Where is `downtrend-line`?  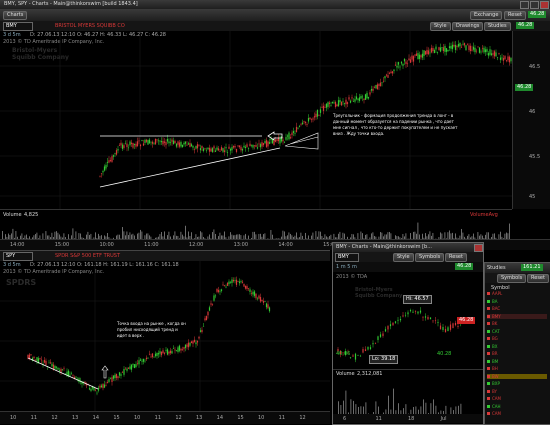 downtrend-line is located at coordinates (63, 373).